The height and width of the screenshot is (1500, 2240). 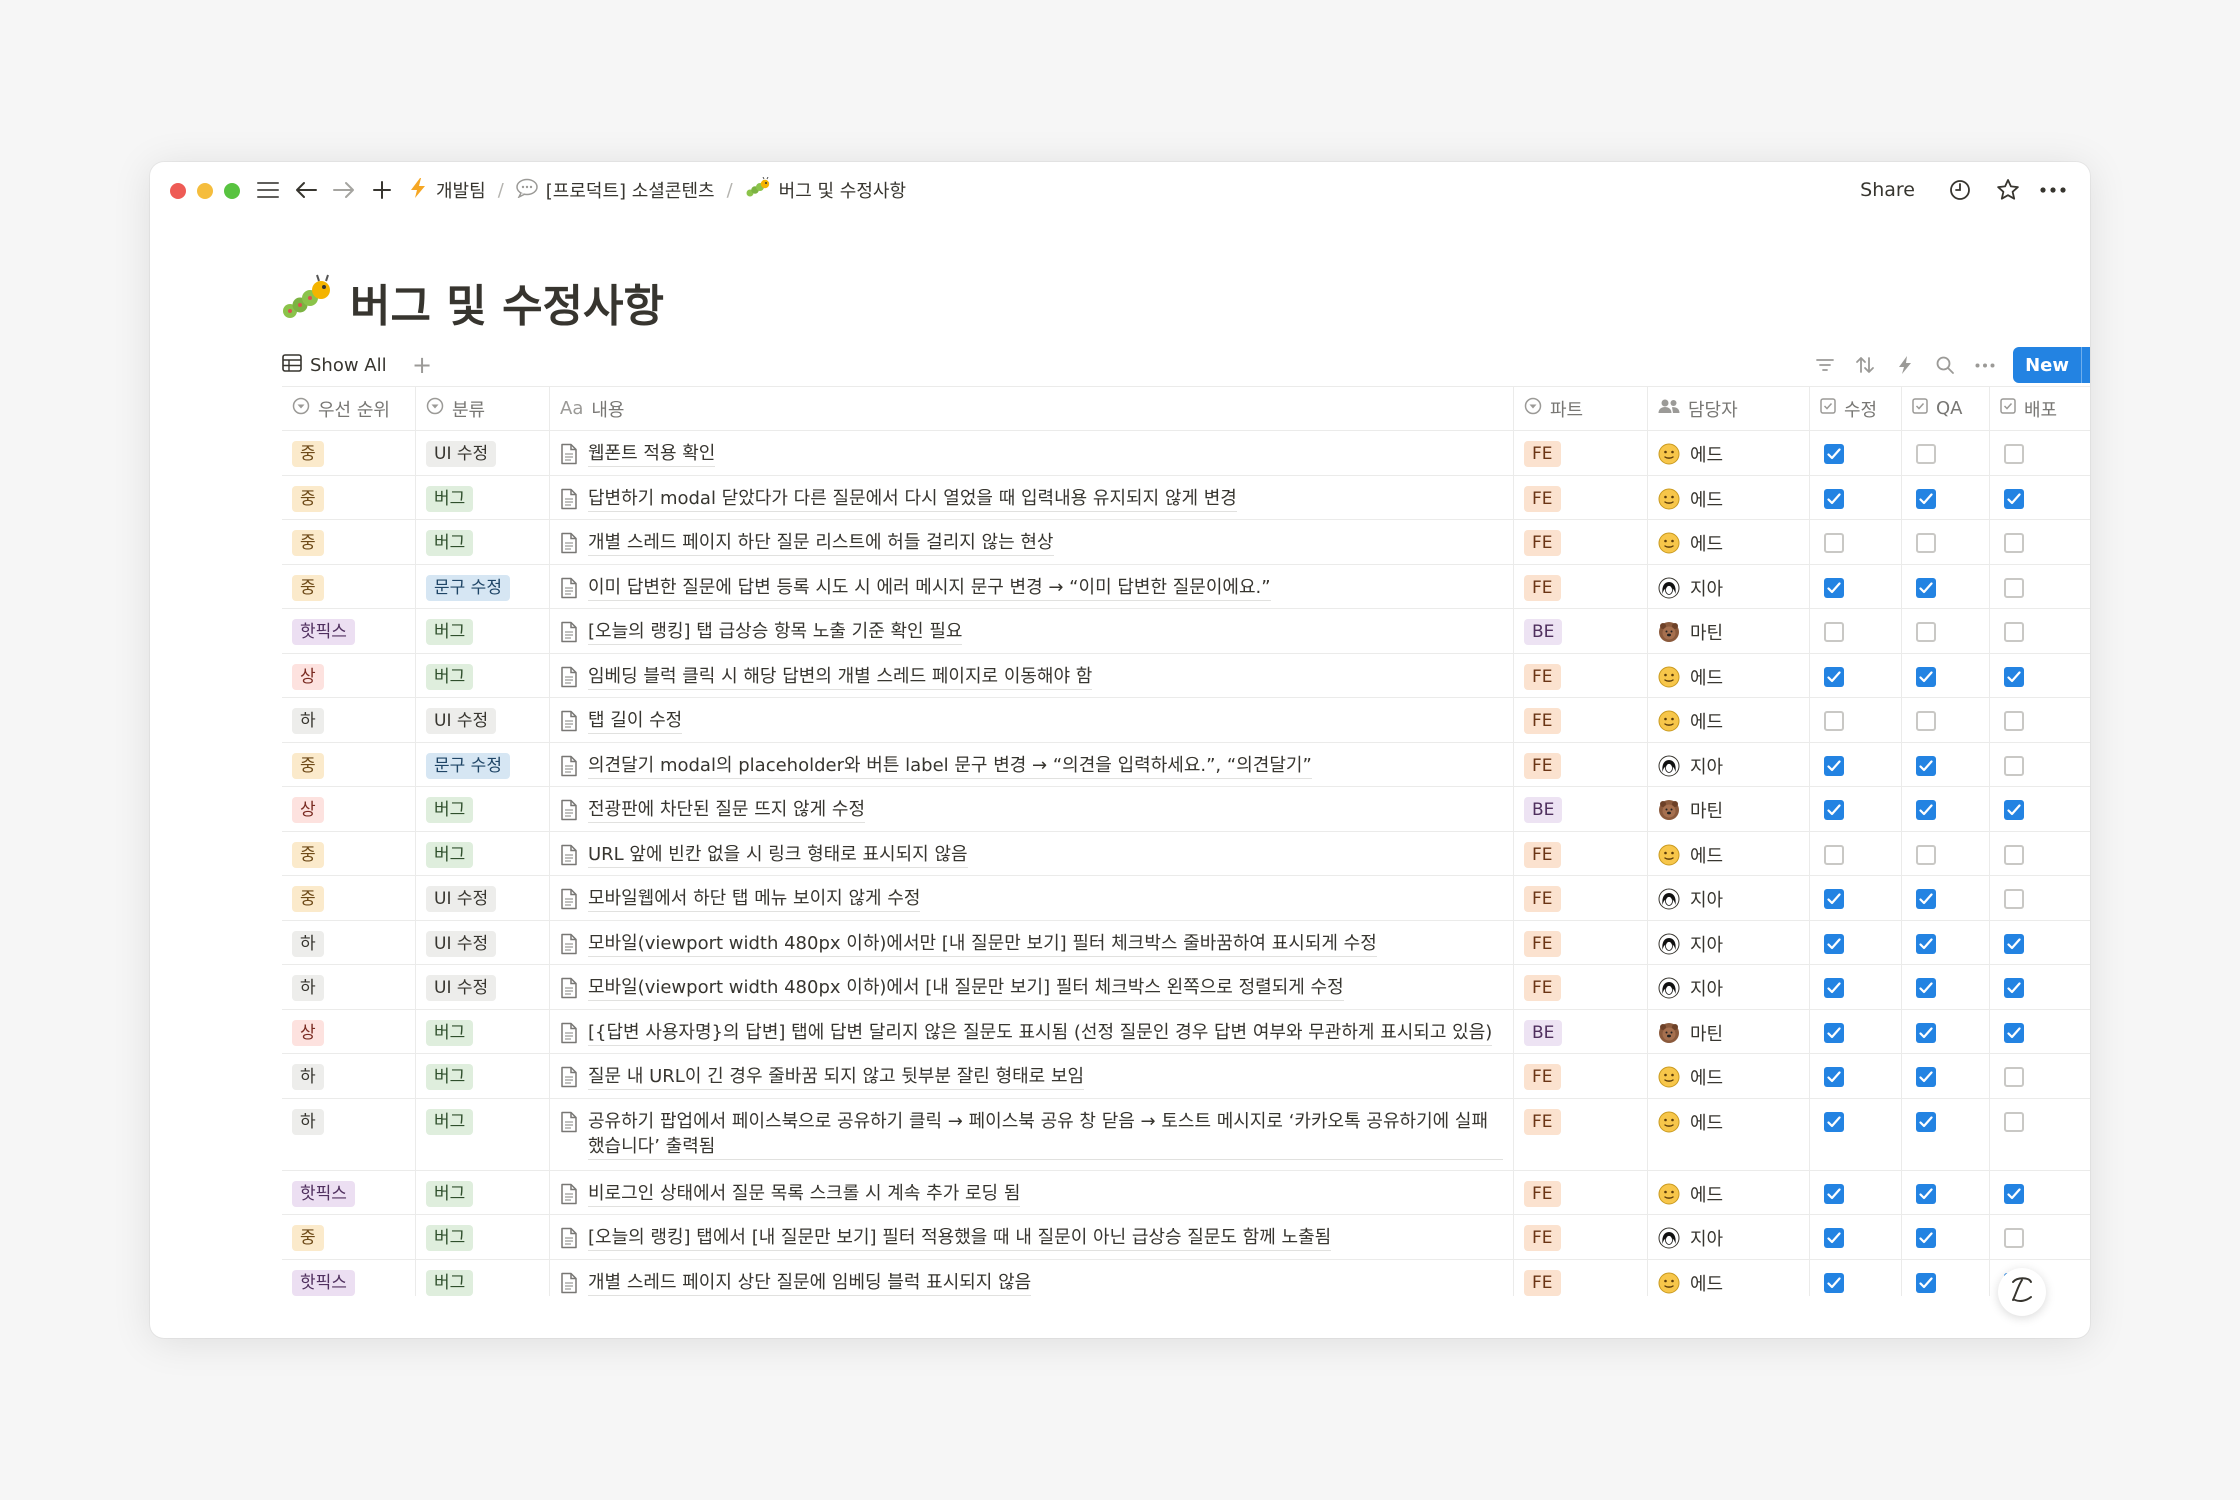 What do you see at coordinates (447, 190) in the screenshot?
I see `breadcrumb-item-team: 개발팀` at bounding box center [447, 190].